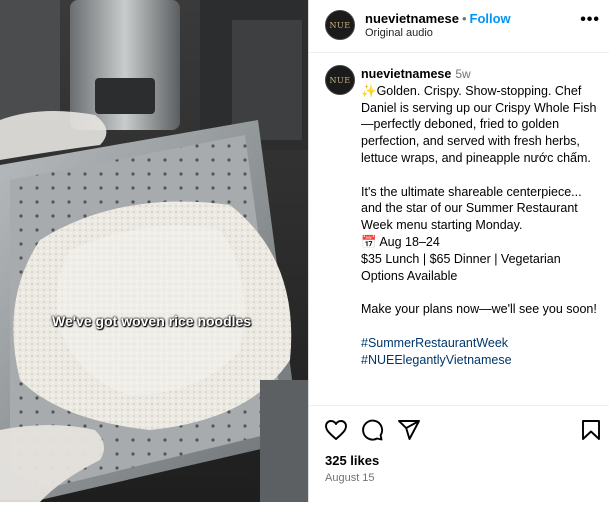 The width and height of the screenshot is (609, 510). Describe the element at coordinates (400, 241) in the screenshot. I see `caption-dates: 📅 Aug 18–24` at that location.